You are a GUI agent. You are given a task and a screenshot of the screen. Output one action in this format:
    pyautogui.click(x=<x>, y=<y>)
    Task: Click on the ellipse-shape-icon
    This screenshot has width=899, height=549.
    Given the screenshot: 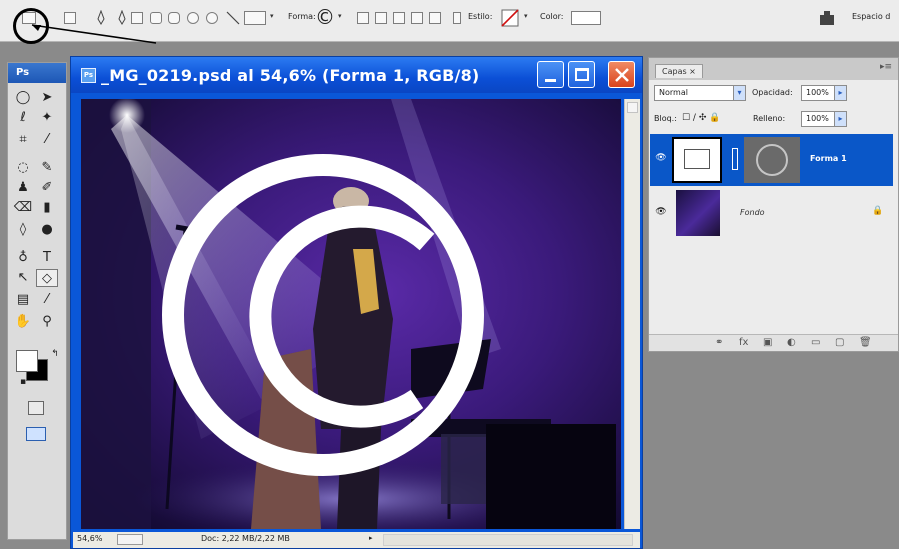 What is the action you would take?
    pyautogui.click(x=174, y=18)
    